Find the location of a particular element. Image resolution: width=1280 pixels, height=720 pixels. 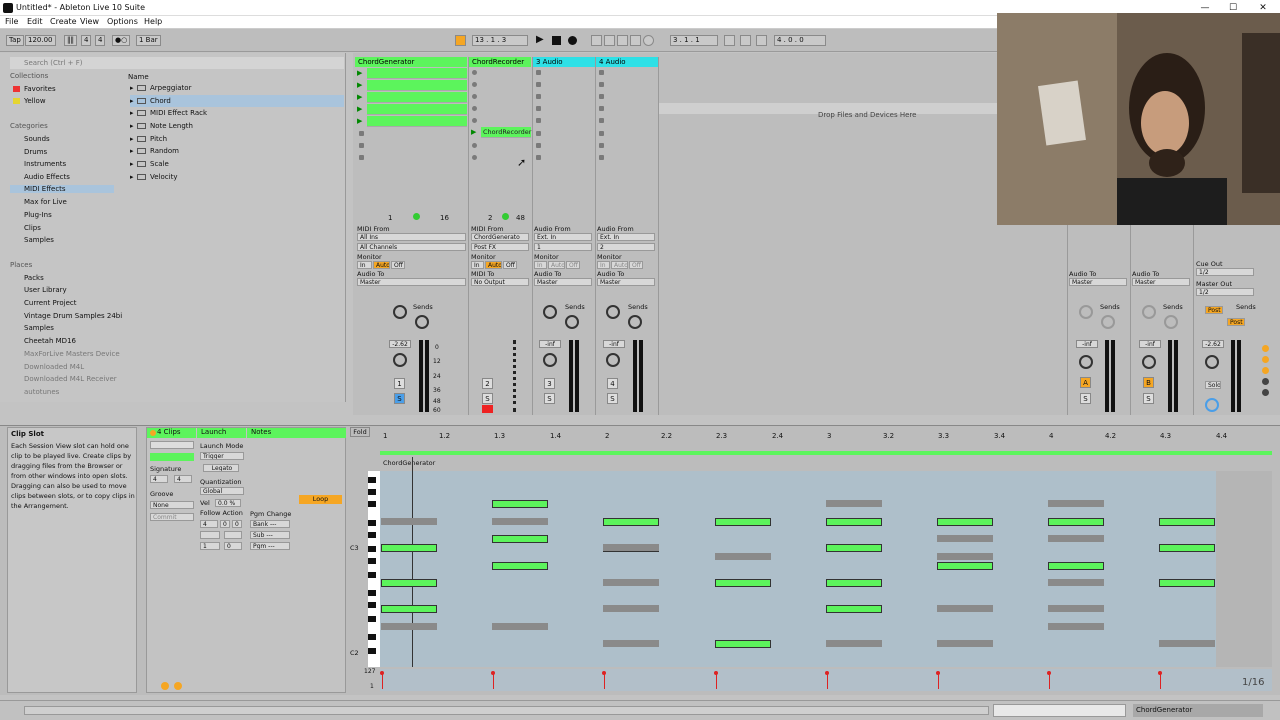

clip-color-select is located at coordinates (172, 457).